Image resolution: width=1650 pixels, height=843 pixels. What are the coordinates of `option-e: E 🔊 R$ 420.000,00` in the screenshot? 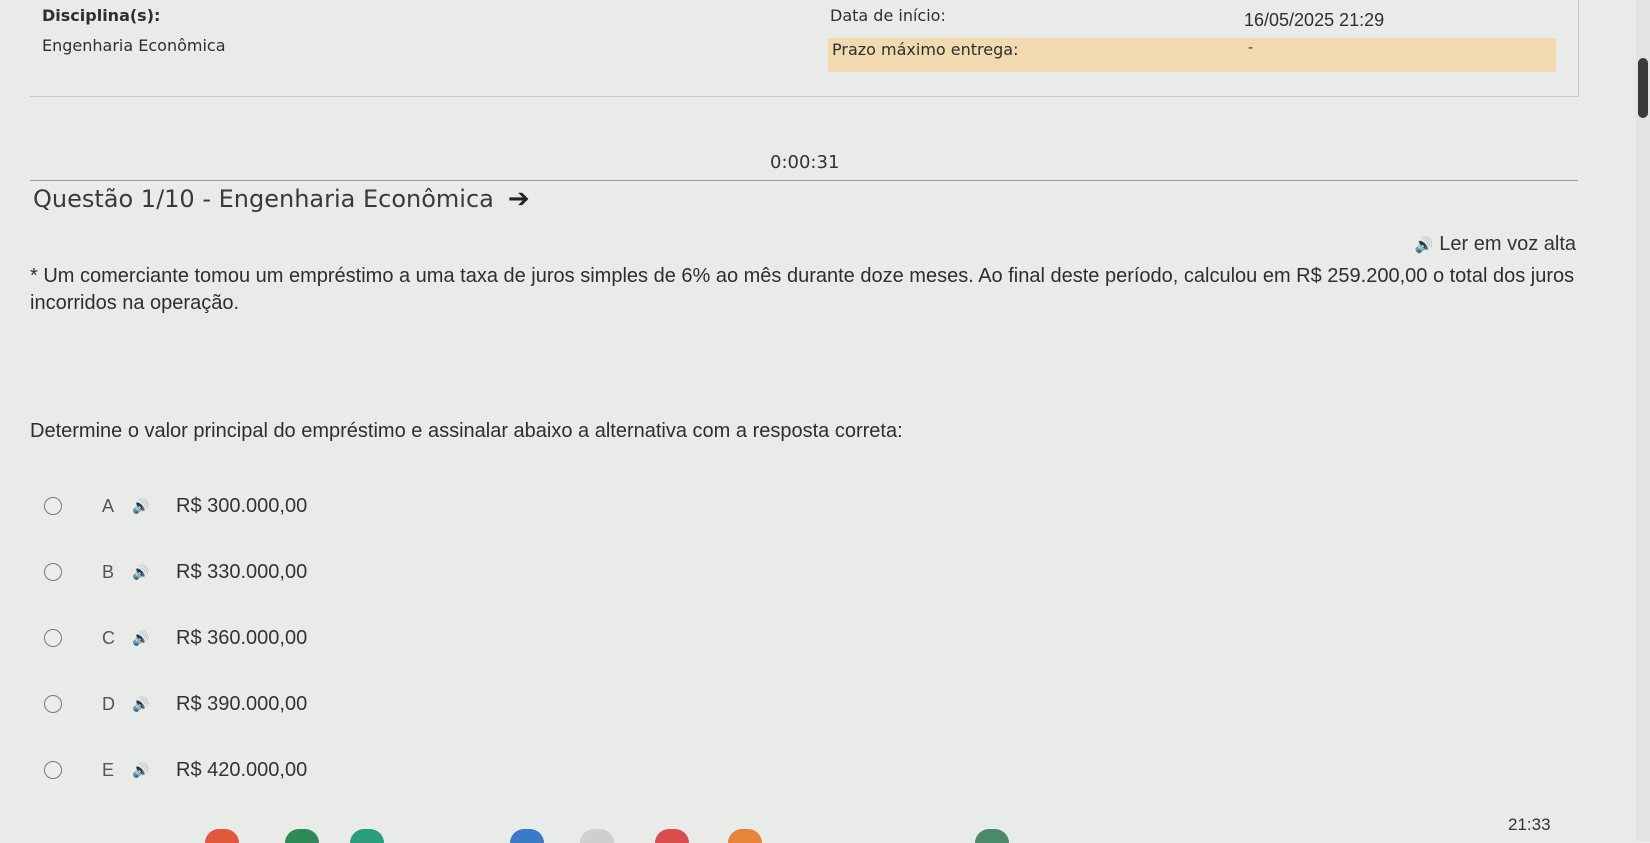 It's located at (244, 770).